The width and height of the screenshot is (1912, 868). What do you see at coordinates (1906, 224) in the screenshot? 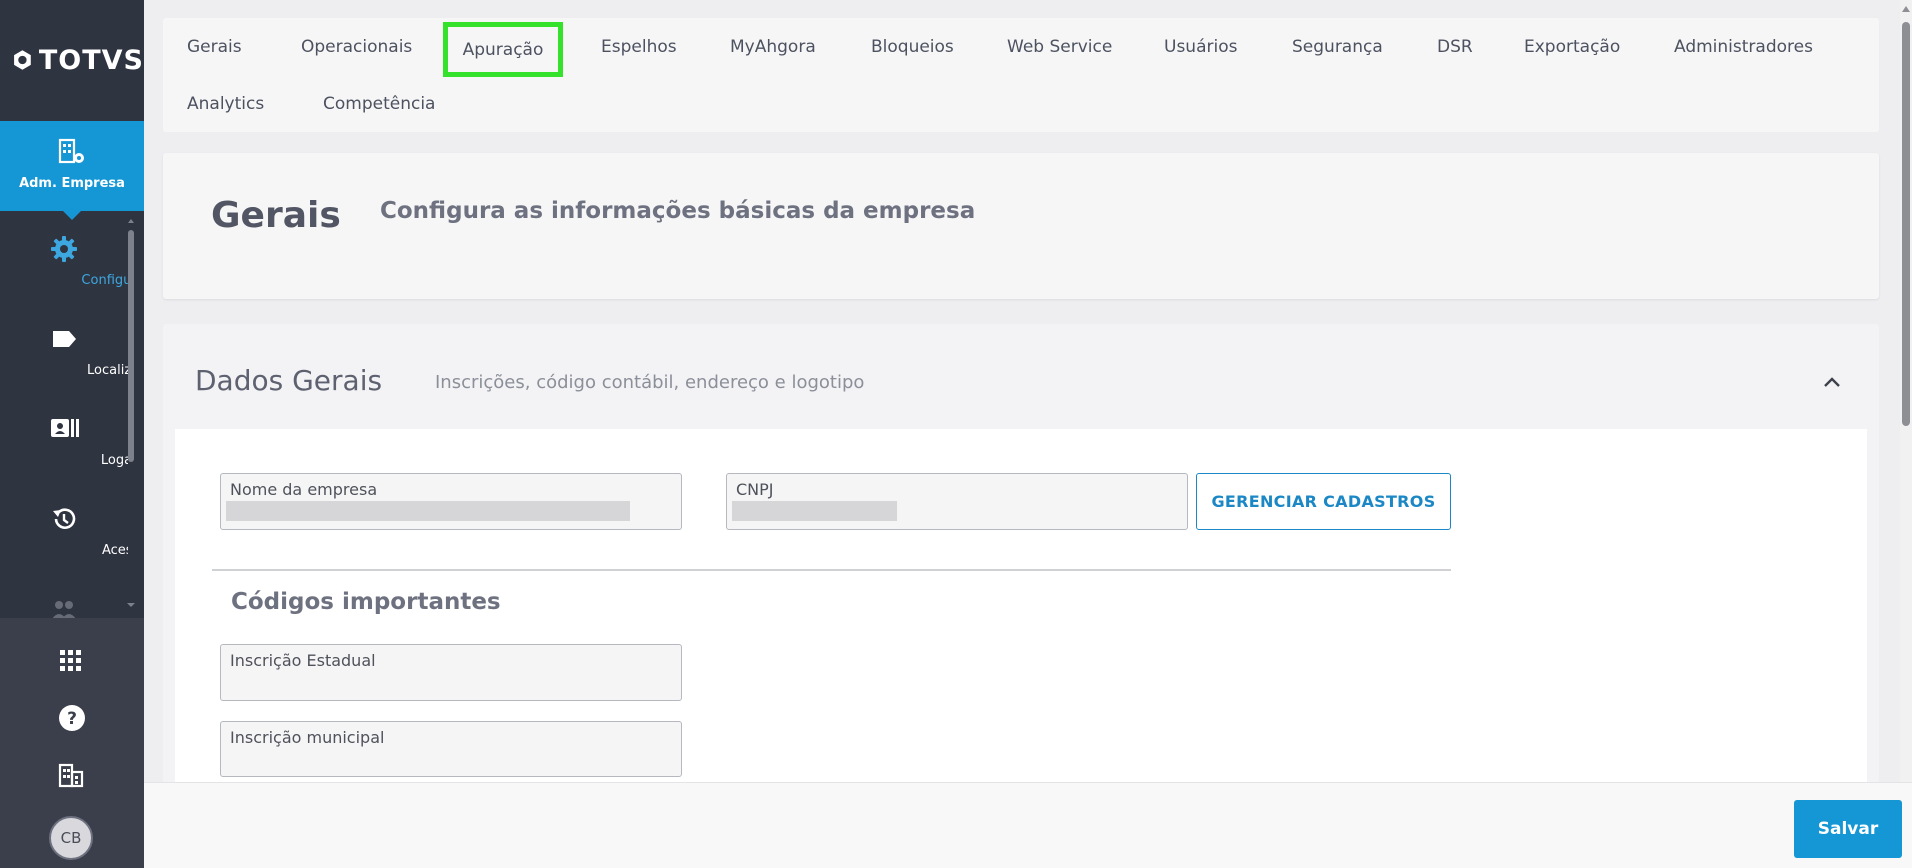
I see `main-scroll-thumb` at bounding box center [1906, 224].